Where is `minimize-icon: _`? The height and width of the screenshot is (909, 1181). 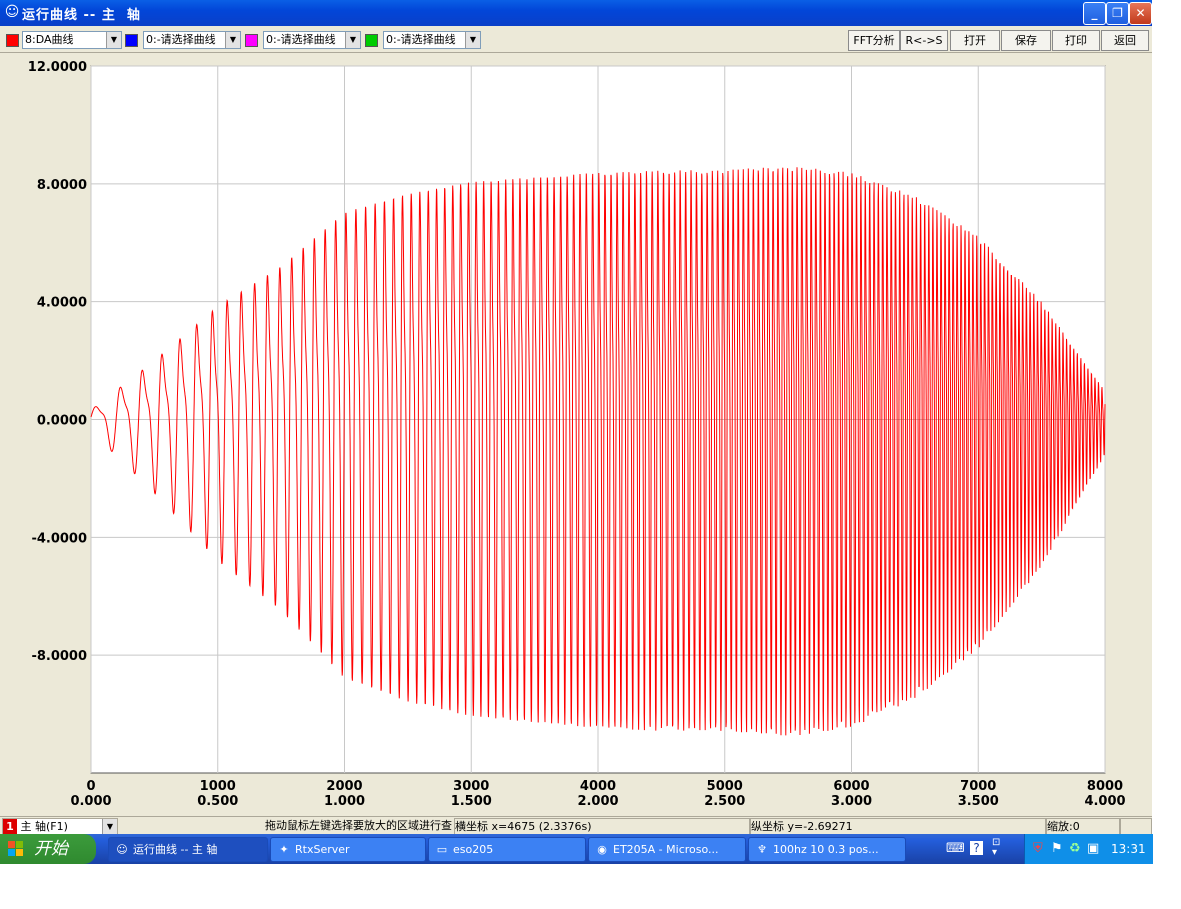
minimize-icon: _ is located at coordinates (1094, 13).